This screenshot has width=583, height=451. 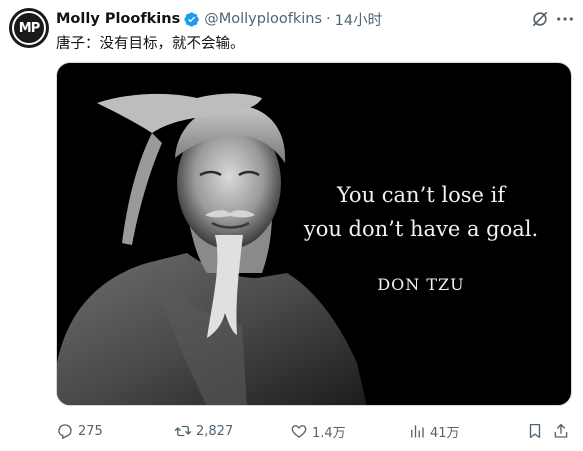 I want to click on tweet-header: Molly Ploofkins @Mollyploofkins · 14小时, so click(x=314, y=19).